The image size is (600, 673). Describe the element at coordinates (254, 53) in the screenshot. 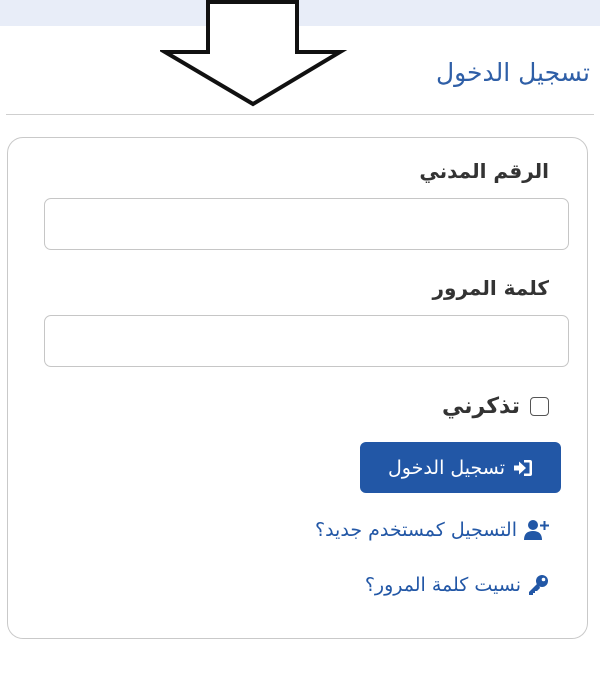

I see `down-arrow-icon` at that location.